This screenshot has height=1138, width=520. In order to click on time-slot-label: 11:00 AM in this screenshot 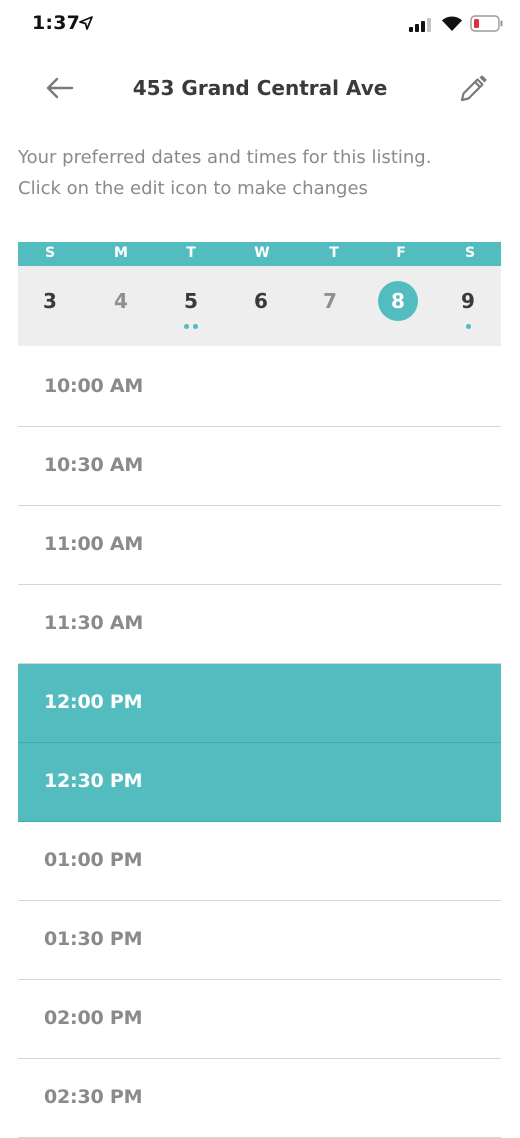, I will do `click(94, 544)`.